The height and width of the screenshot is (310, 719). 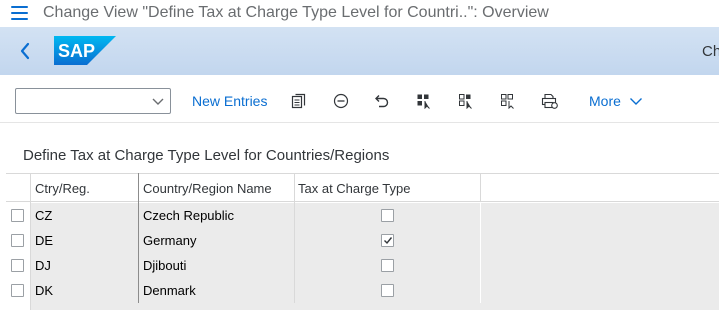 What do you see at coordinates (84, 265) in the screenshot?
I see `ctry-code-cell: DJ` at bounding box center [84, 265].